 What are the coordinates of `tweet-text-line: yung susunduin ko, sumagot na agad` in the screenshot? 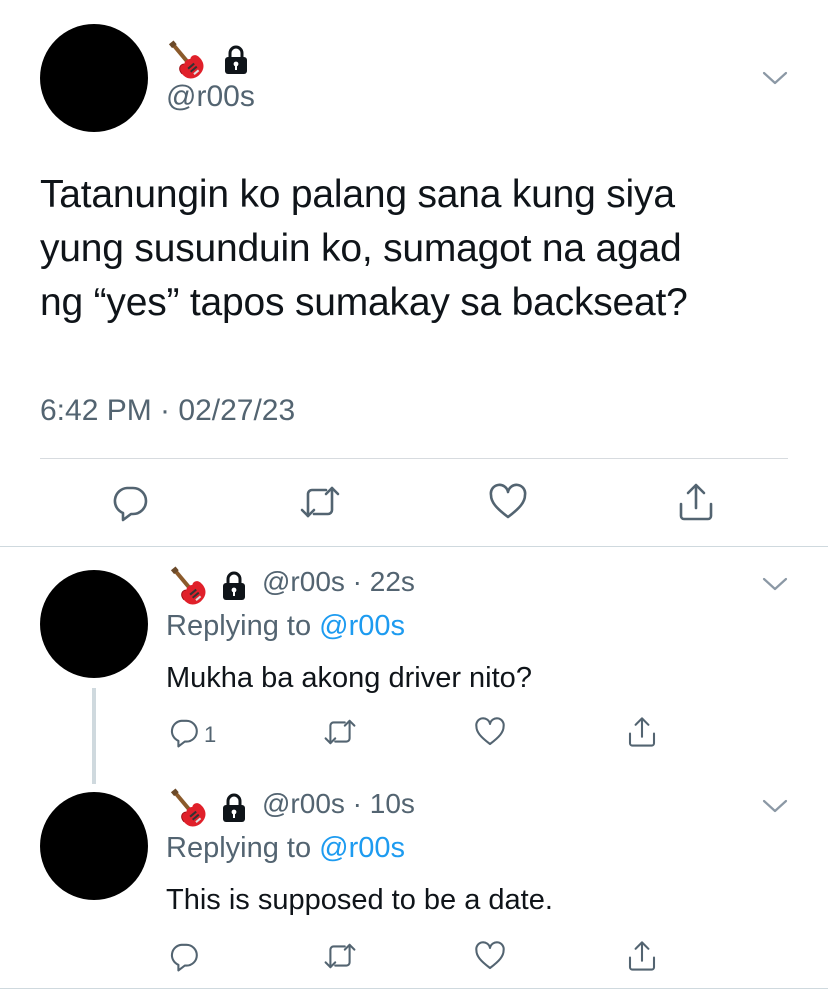 It's located at (361, 248).